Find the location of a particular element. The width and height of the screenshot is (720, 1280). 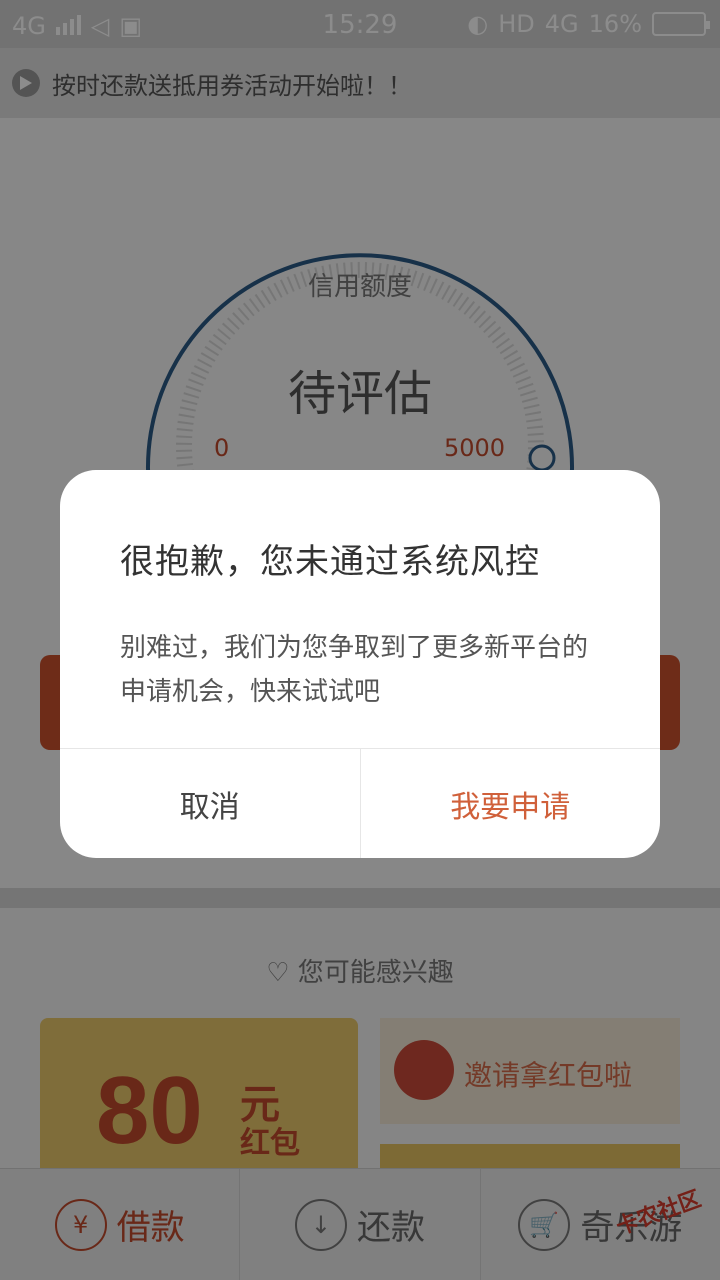

cancel-button: 取消 is located at coordinates (210, 803).